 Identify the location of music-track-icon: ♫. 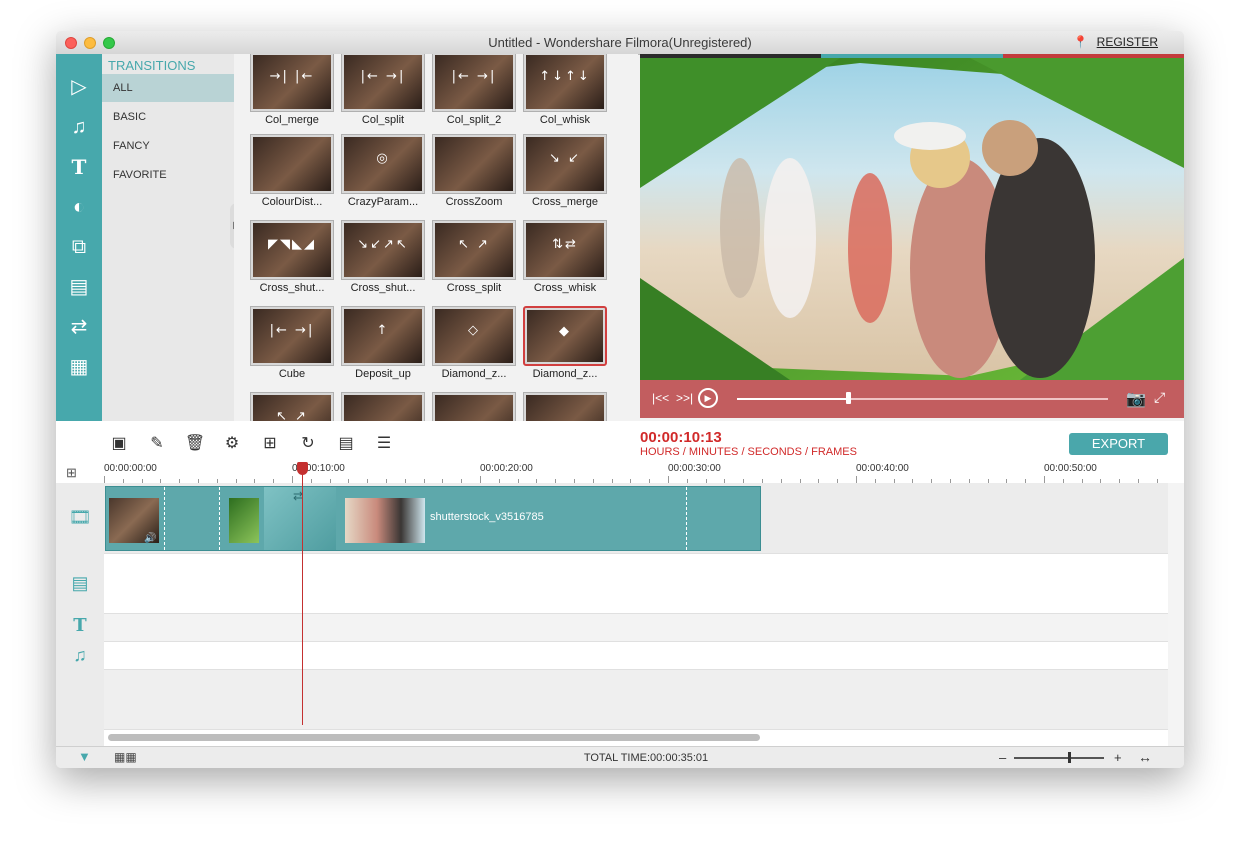
(80, 655).